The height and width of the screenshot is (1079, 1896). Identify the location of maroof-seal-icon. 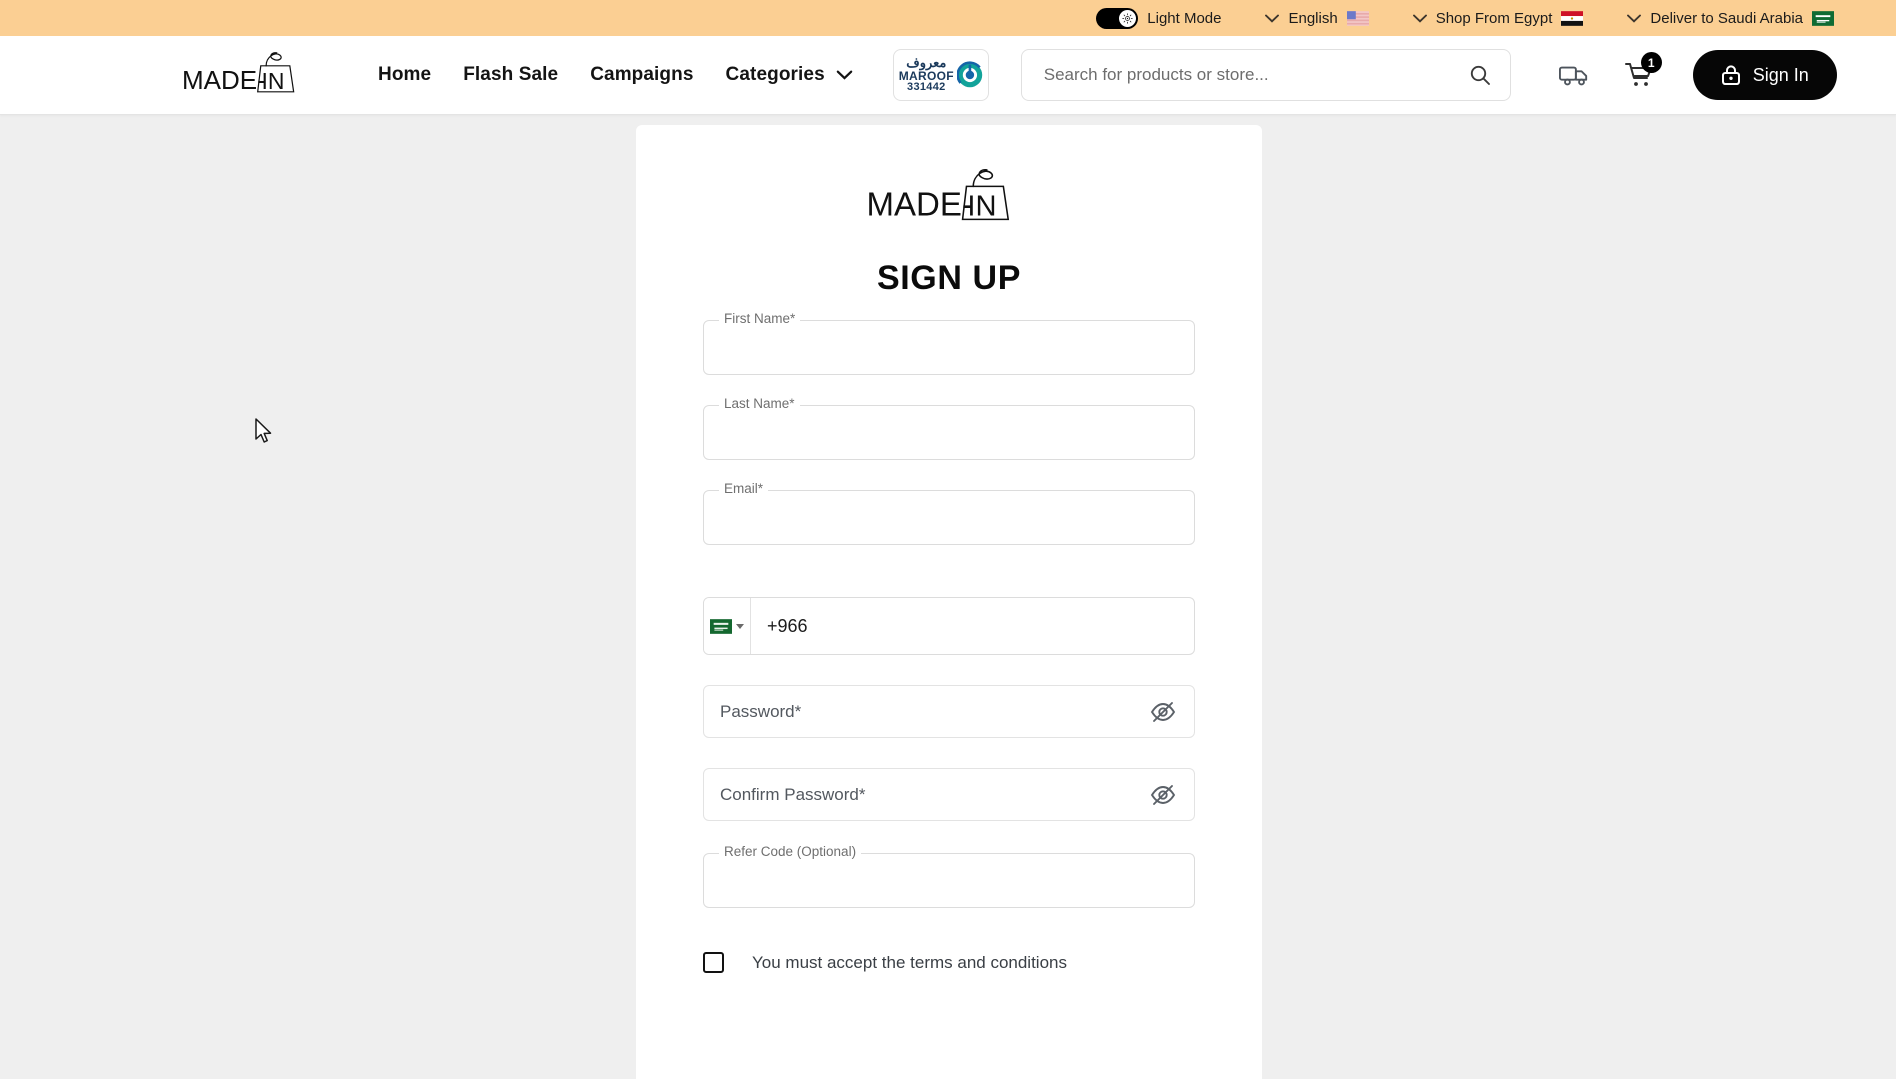
(969, 75).